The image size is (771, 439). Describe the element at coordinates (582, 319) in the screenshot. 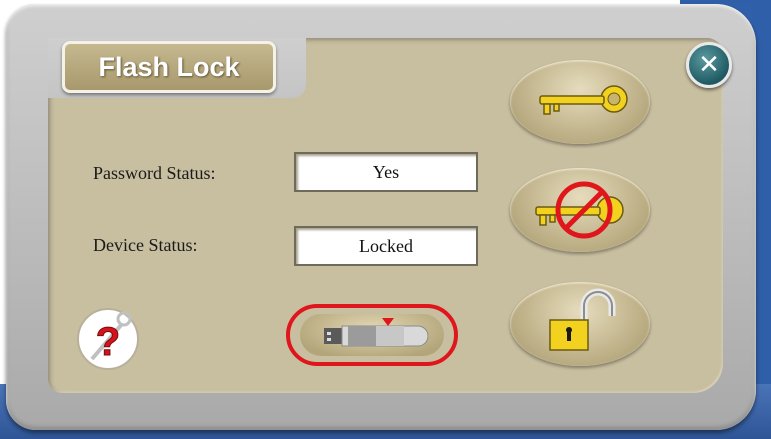

I see `unlock-padlock-icon` at that location.